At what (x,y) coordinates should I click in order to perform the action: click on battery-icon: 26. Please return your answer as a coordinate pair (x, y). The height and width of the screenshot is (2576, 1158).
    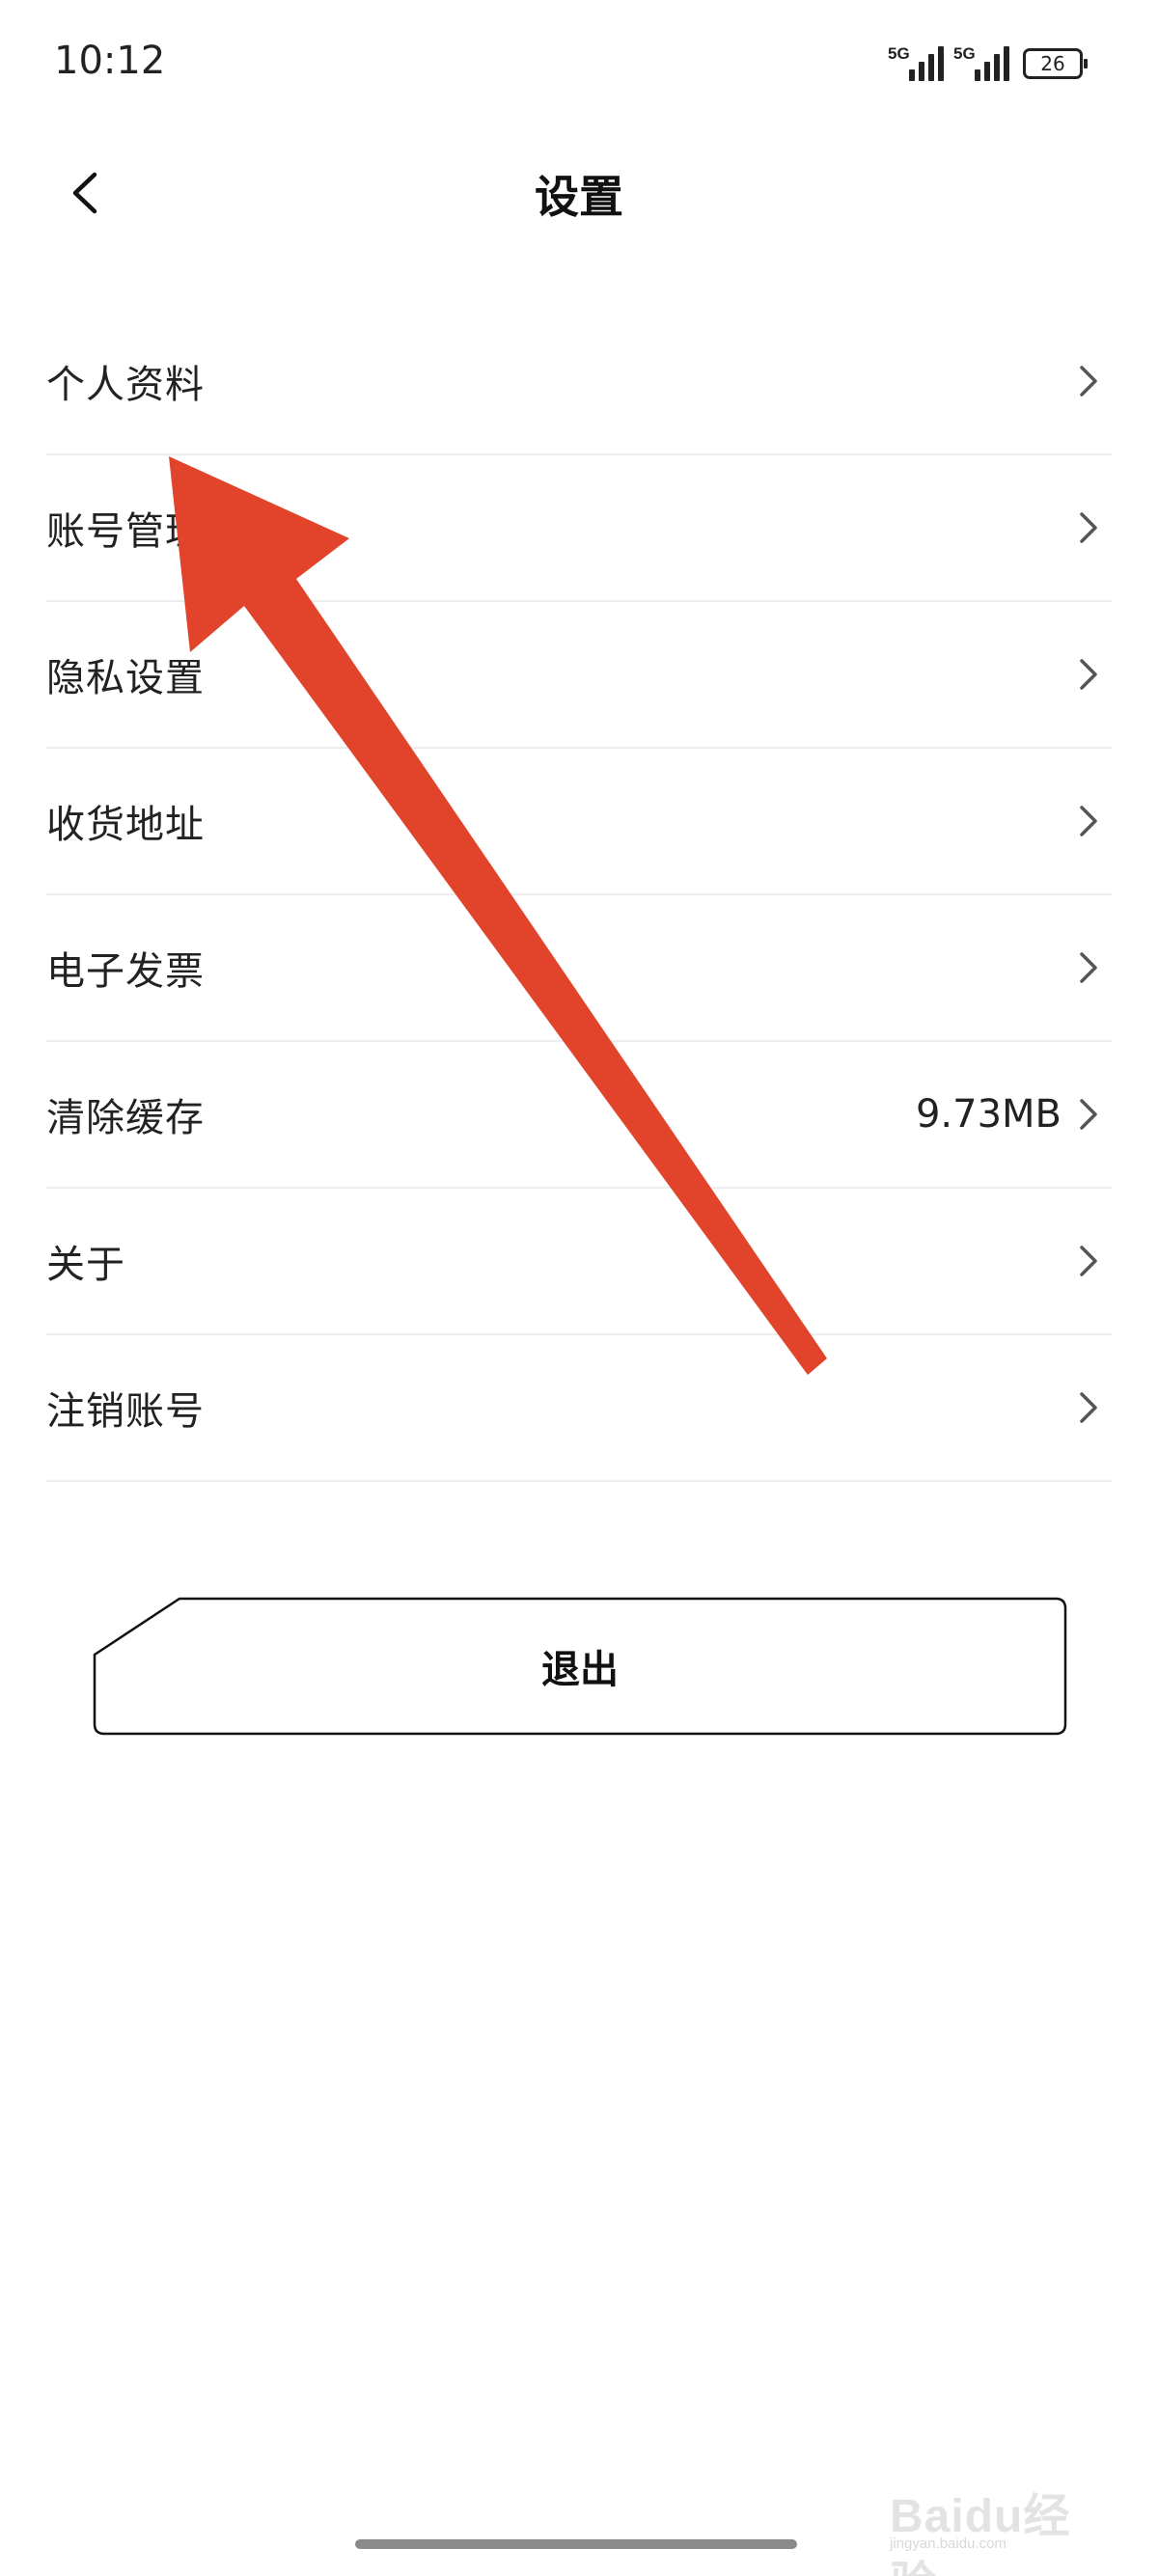
    Looking at the image, I should click on (1055, 64).